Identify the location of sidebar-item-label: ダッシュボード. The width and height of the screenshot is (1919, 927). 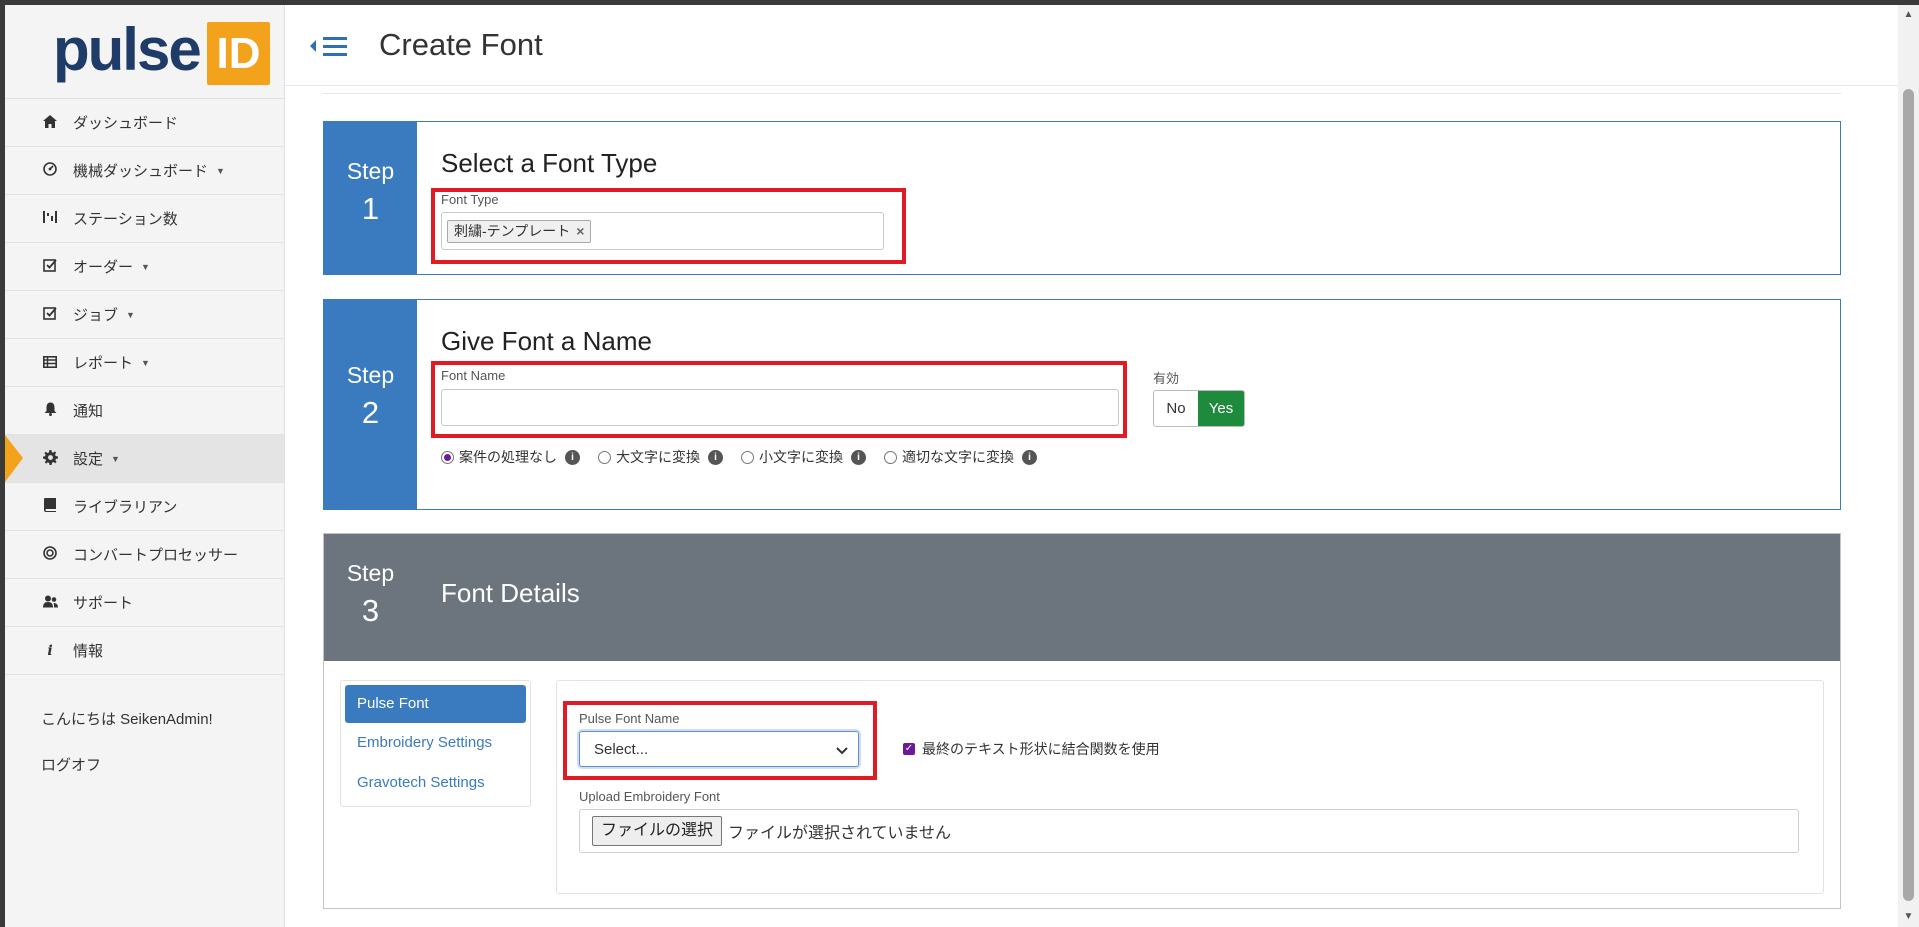
(126, 123).